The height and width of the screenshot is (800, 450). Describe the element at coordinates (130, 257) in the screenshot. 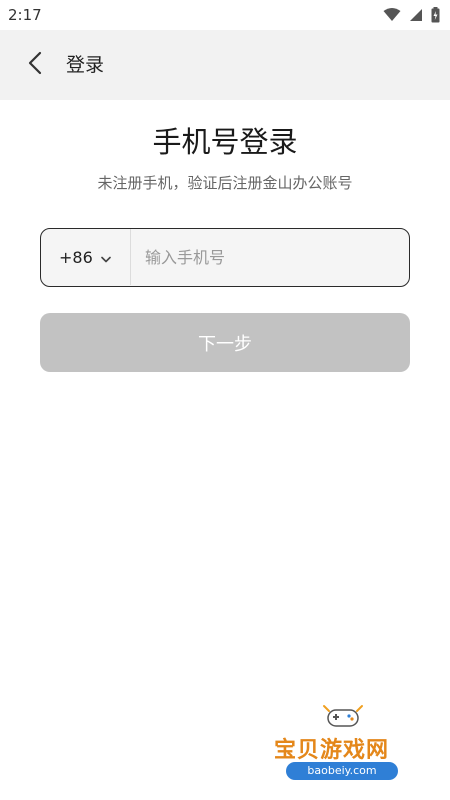

I see `divider` at that location.